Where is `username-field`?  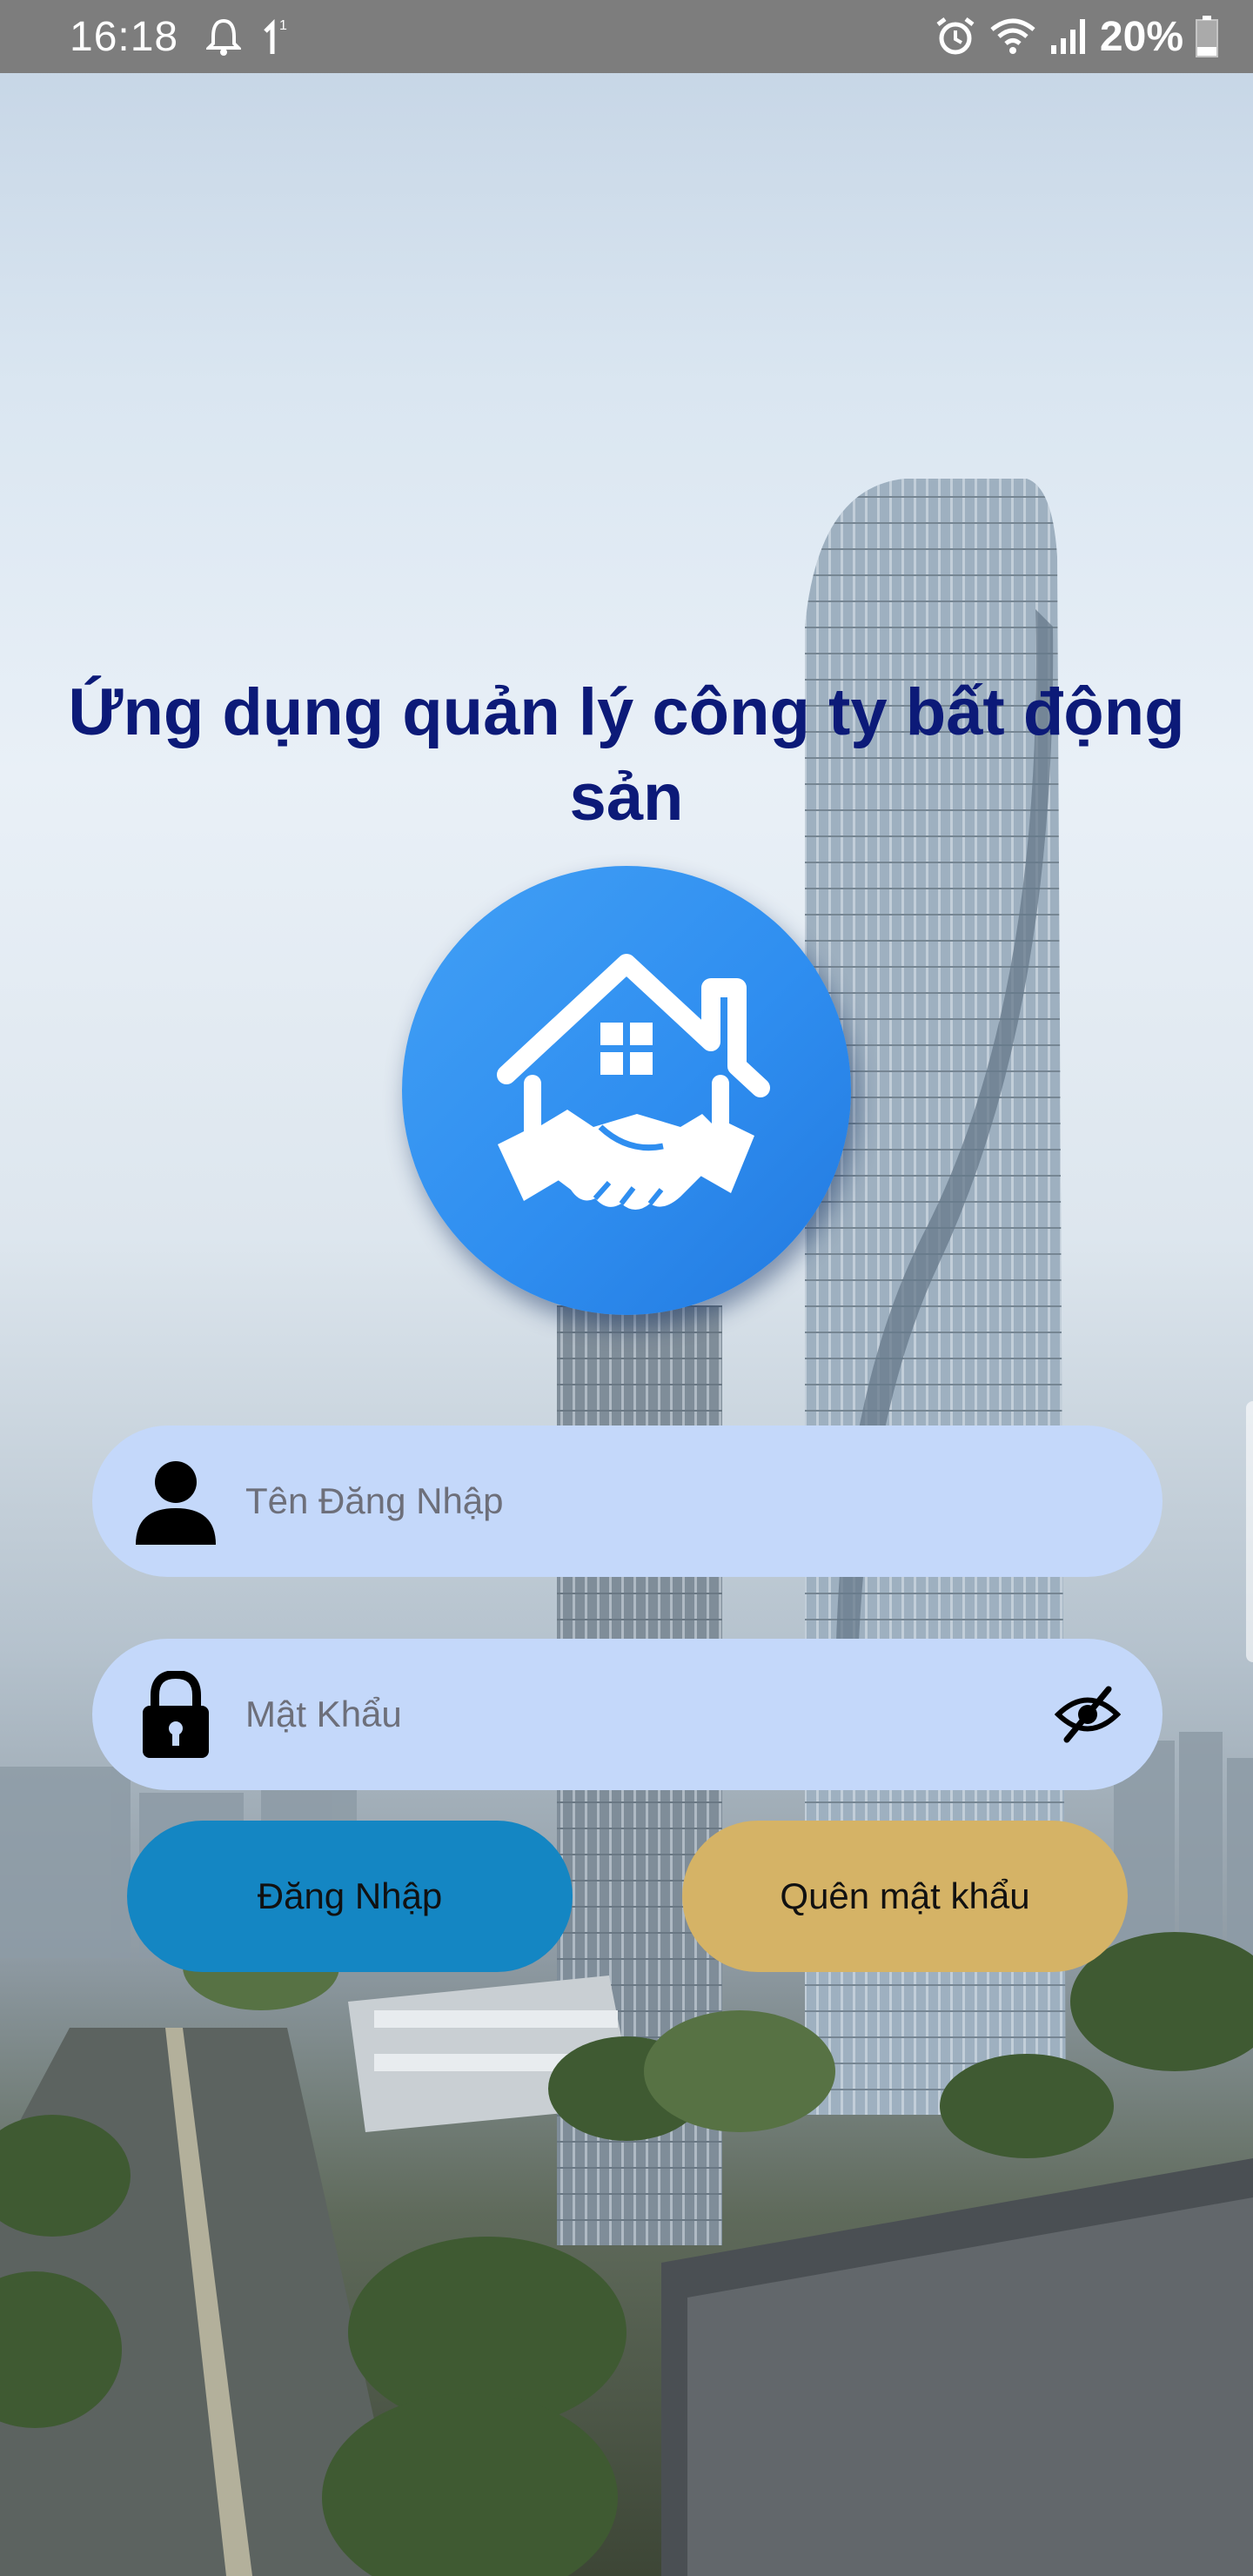 username-field is located at coordinates (627, 1501).